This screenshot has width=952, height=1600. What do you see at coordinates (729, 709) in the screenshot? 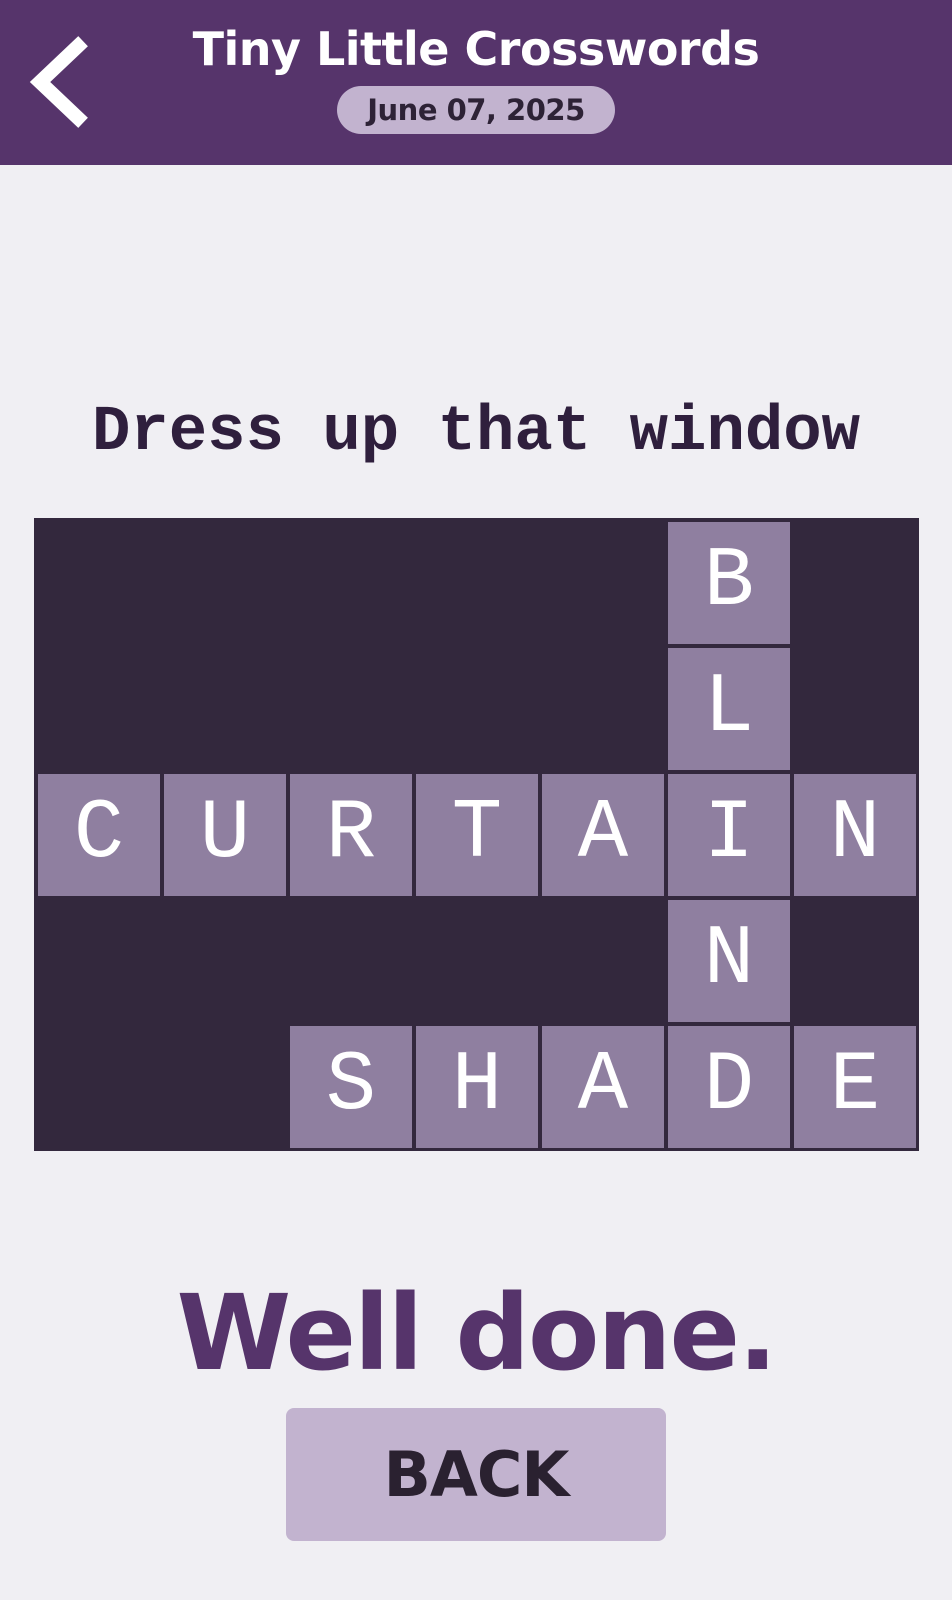
I see `crossword-cell: L` at bounding box center [729, 709].